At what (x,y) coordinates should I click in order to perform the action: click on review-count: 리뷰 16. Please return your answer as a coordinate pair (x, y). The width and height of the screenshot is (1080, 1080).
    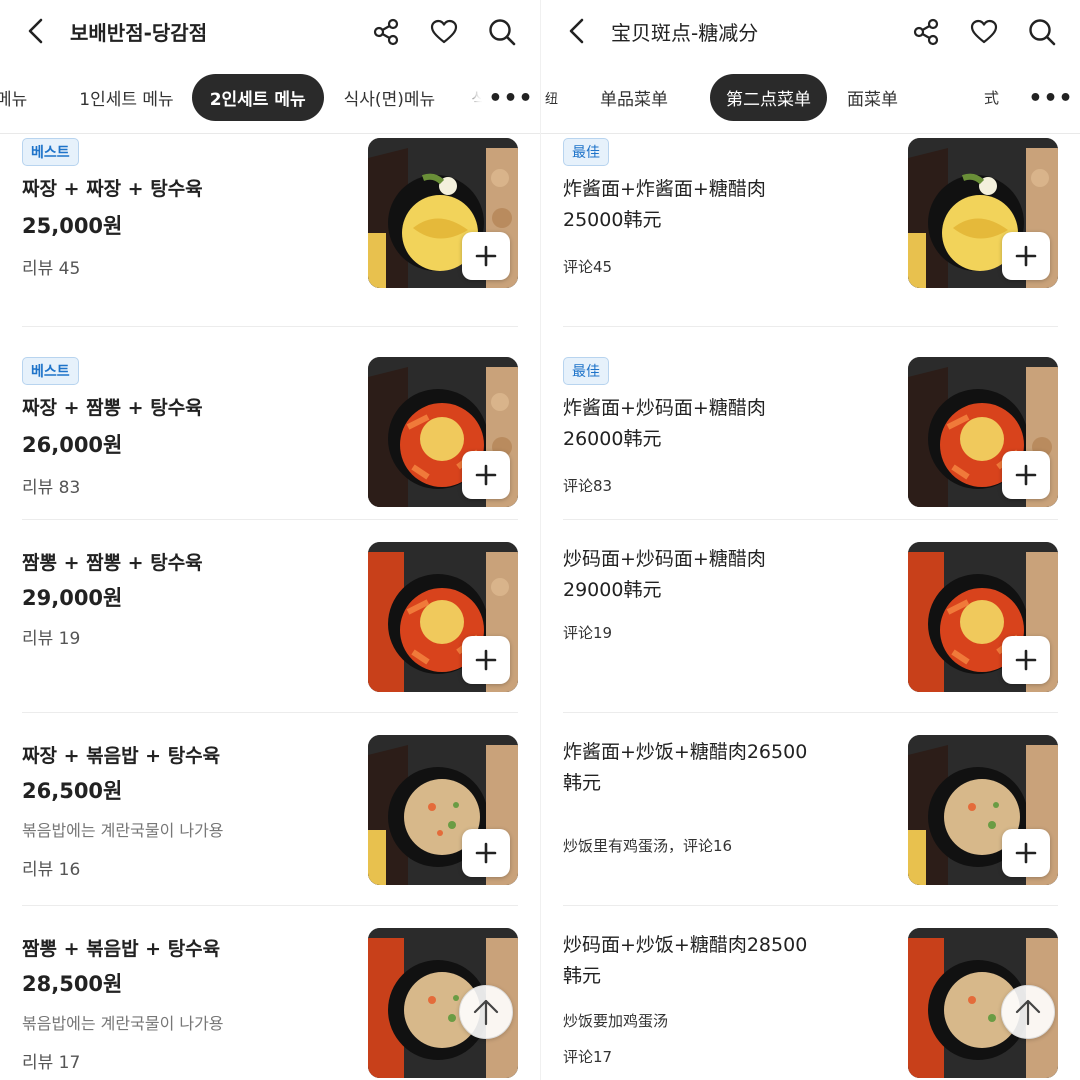
    Looking at the image, I should click on (51, 870).